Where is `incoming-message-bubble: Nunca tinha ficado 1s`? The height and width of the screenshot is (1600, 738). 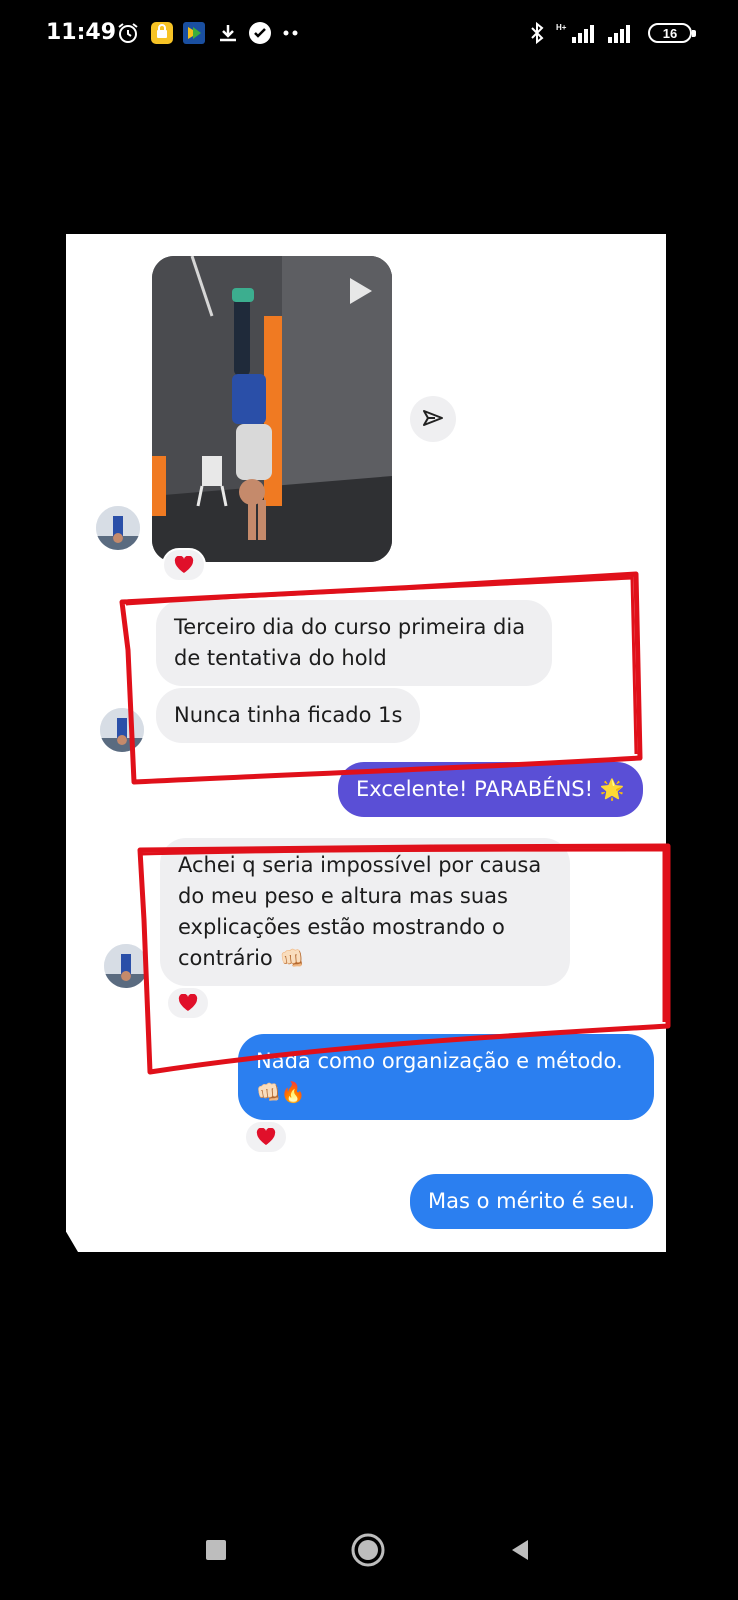 incoming-message-bubble: Nunca tinha ficado 1s is located at coordinates (288, 715).